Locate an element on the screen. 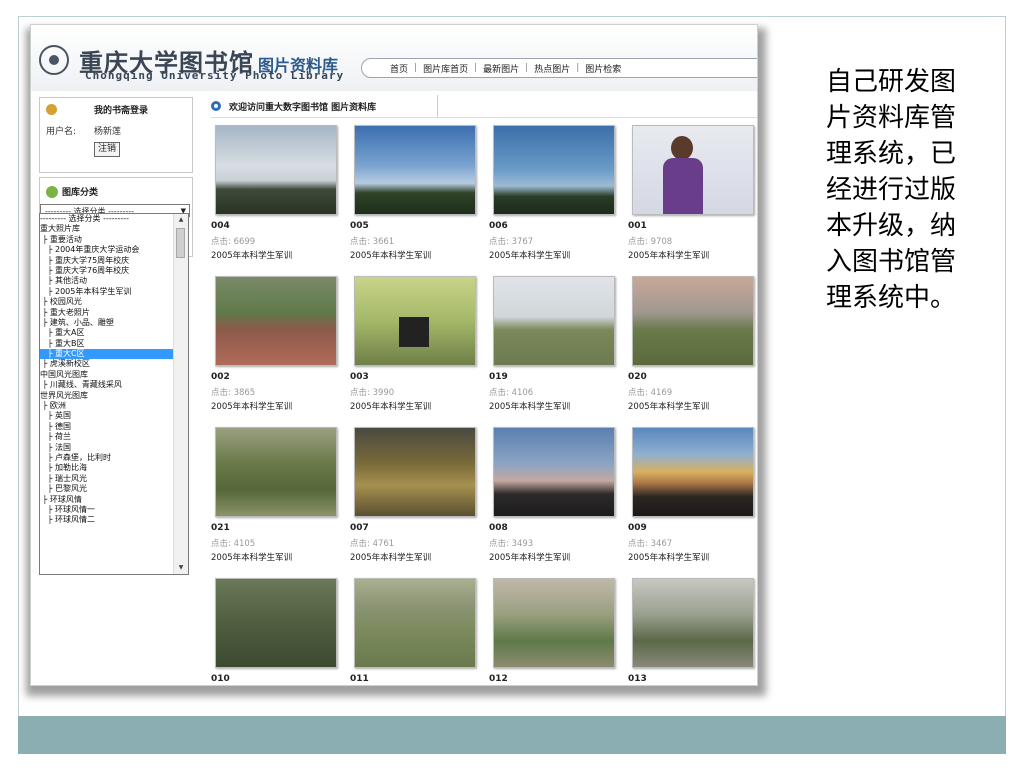 This screenshot has width=1024, height=768. photo-card: 001 点击: 9708 2005年本科学生军训 is located at coordinates (692, 196).